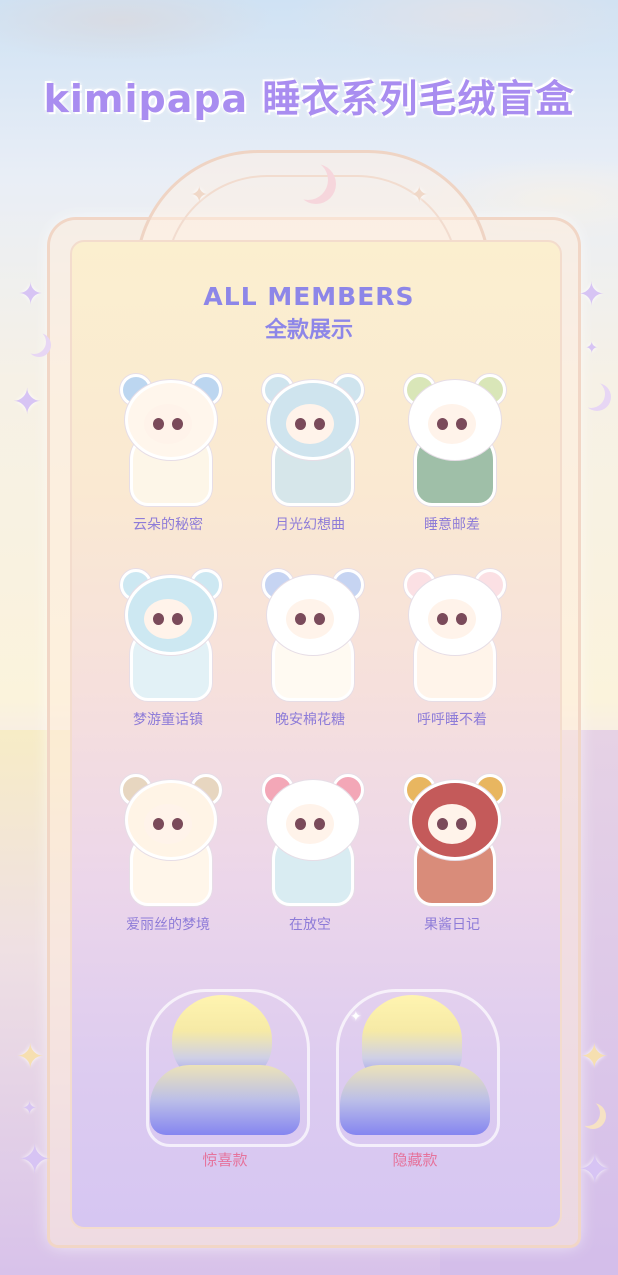  Describe the element at coordinates (310, 925) in the screenshot. I see `member-name: 在放空` at that location.